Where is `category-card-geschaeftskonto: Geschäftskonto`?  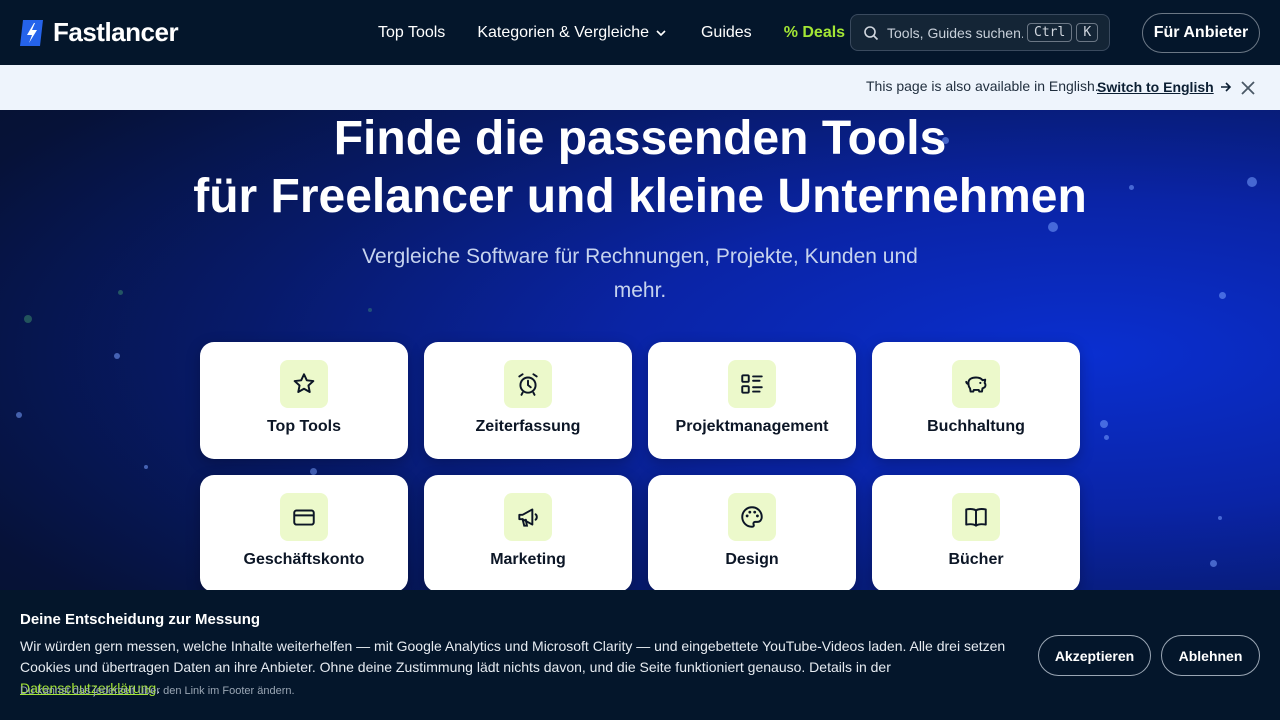
category-card-geschaeftskonto: Geschäftskonto is located at coordinates (304, 533).